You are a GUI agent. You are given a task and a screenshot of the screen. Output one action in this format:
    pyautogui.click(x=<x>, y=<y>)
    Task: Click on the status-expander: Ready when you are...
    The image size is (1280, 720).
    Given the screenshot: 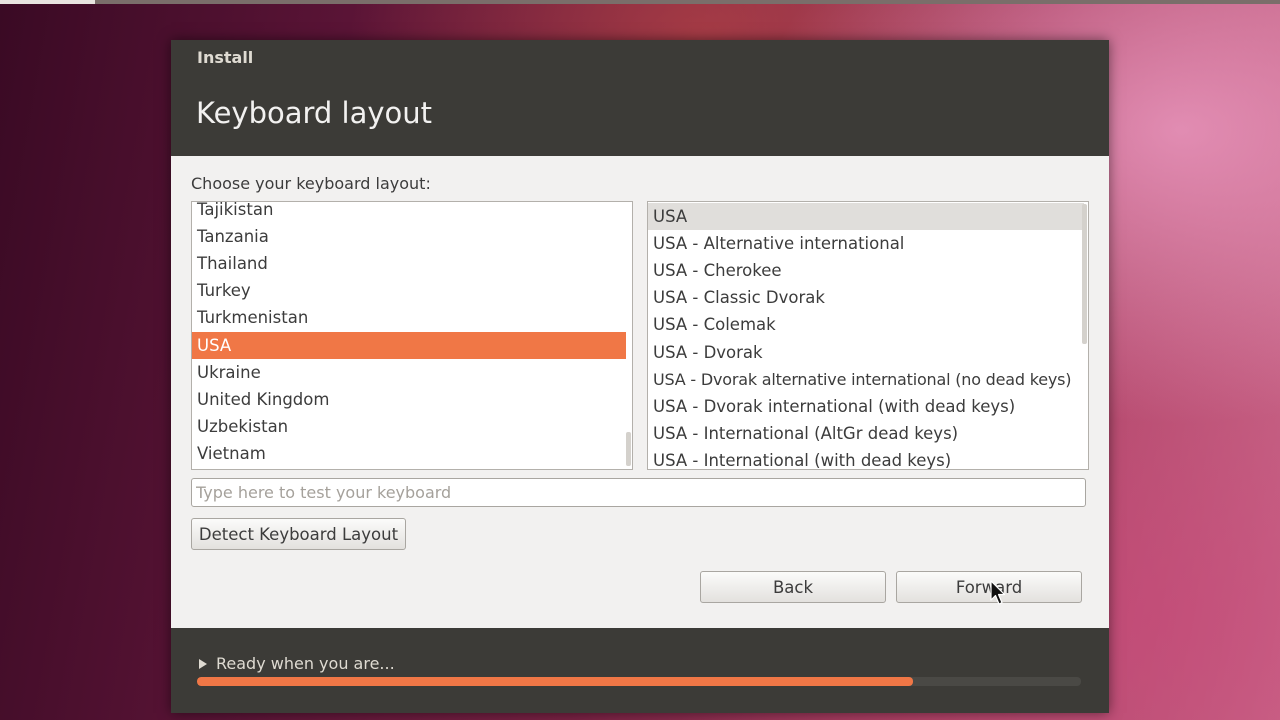 What is the action you would take?
    pyautogui.click(x=297, y=663)
    